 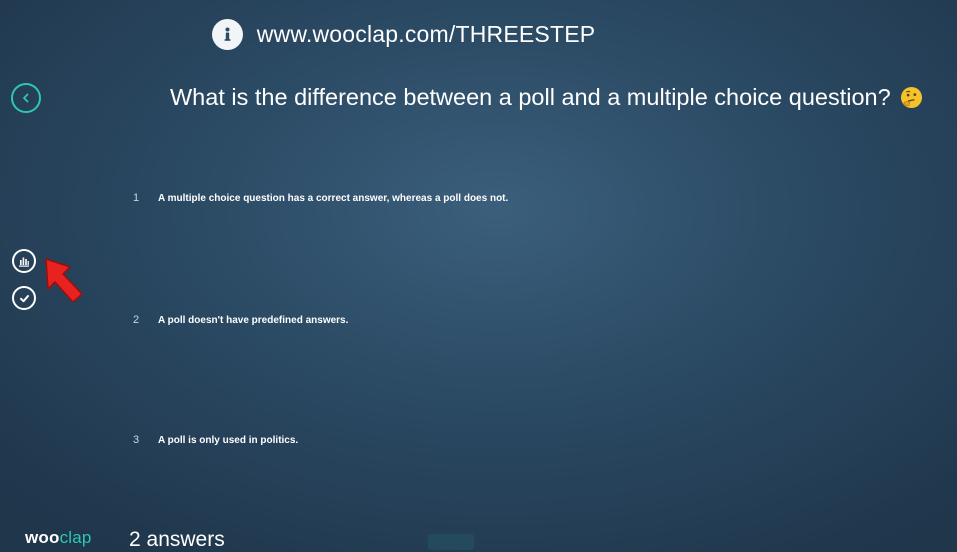 I want to click on url-banner: www.wooclap.com/THREESTEP, so click(x=478, y=34).